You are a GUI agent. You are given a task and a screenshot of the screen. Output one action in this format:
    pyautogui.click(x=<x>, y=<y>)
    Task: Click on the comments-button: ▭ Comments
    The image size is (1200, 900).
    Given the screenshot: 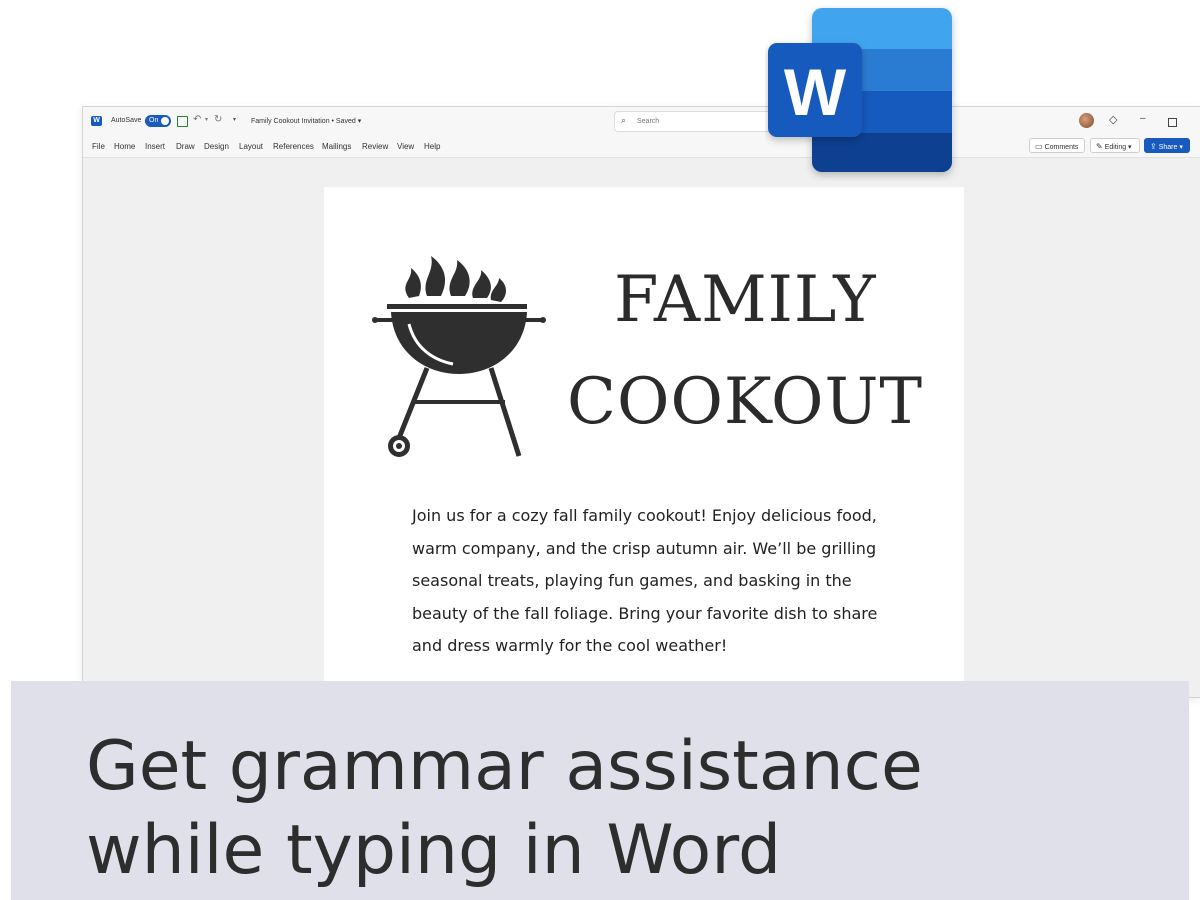 What is the action you would take?
    pyautogui.click(x=1057, y=145)
    